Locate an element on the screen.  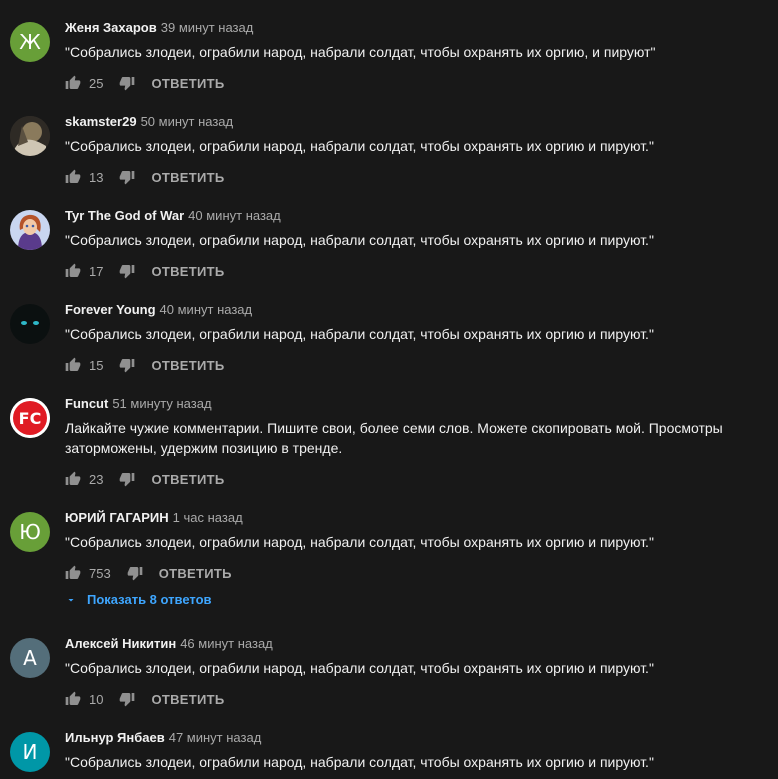
comment-header: ЮРИЙ ГАГАРИН 1 час назад is located at coordinates (154, 518).